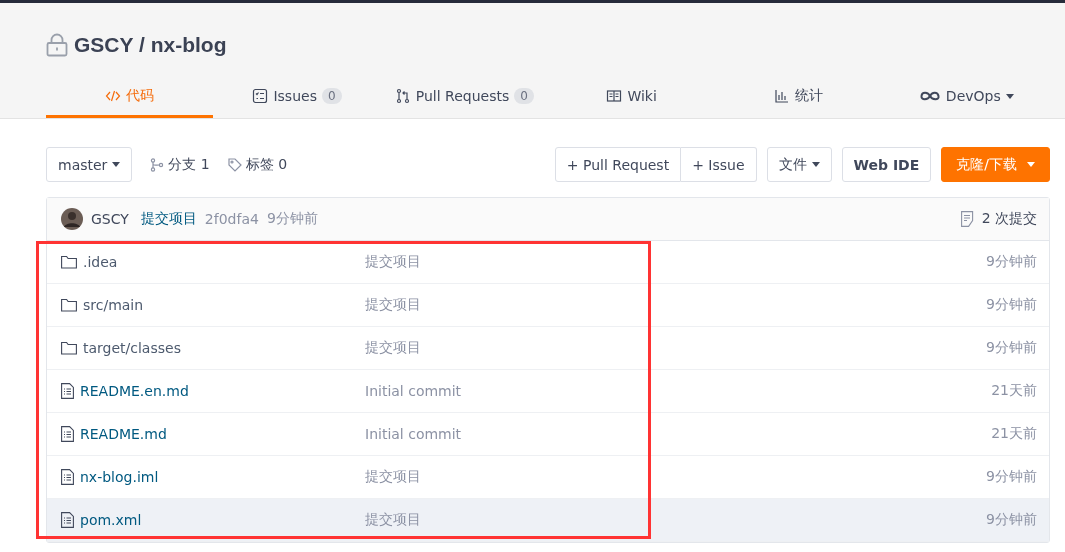 This screenshot has width=1065, height=552. What do you see at coordinates (110, 219) in the screenshot?
I see `commit-author: GSCY` at bounding box center [110, 219].